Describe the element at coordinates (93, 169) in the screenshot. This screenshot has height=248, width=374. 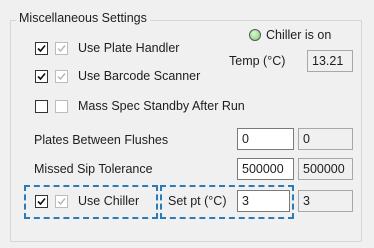
I see `missed-sip-tolerance-label: Missed Sip Tolerance` at that location.